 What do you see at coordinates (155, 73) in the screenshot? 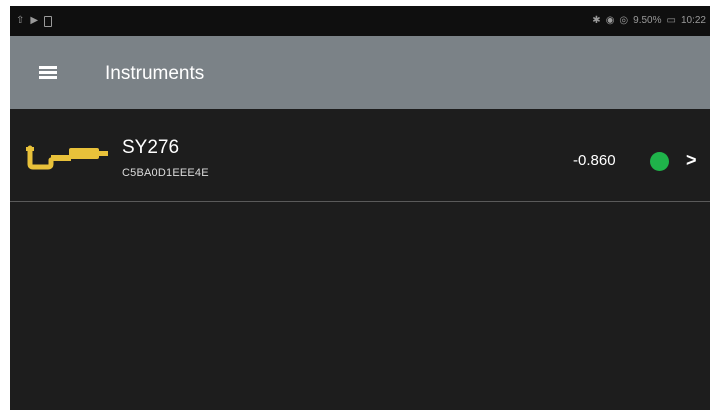
I see `page-title: Instruments` at bounding box center [155, 73].